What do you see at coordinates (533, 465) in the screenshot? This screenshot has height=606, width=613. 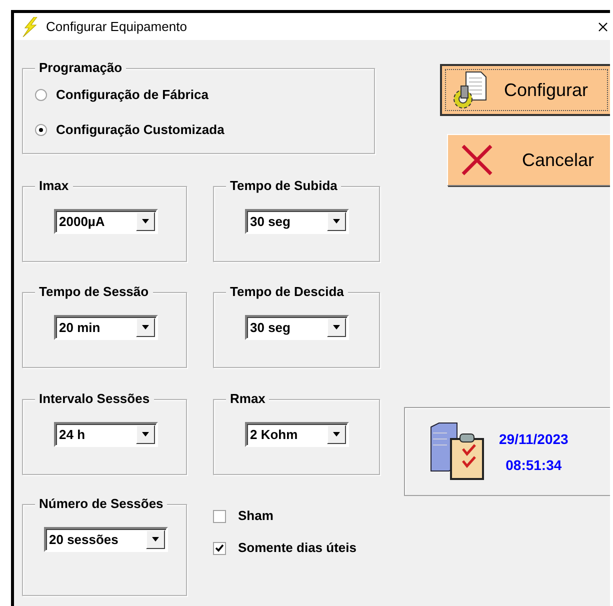 I see `clock-time: 08:51:34` at bounding box center [533, 465].